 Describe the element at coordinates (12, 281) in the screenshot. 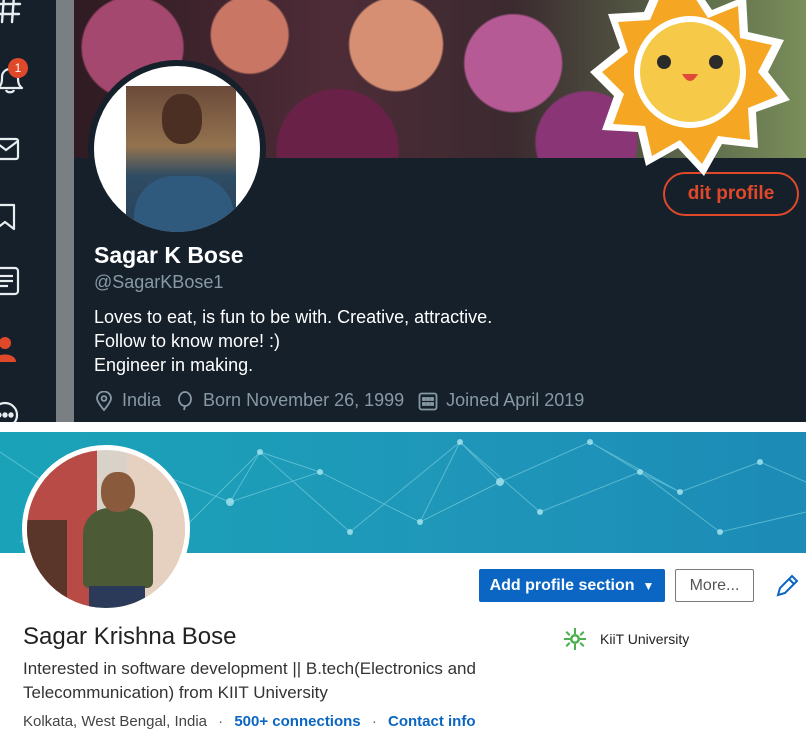

I see `list-icon` at that location.